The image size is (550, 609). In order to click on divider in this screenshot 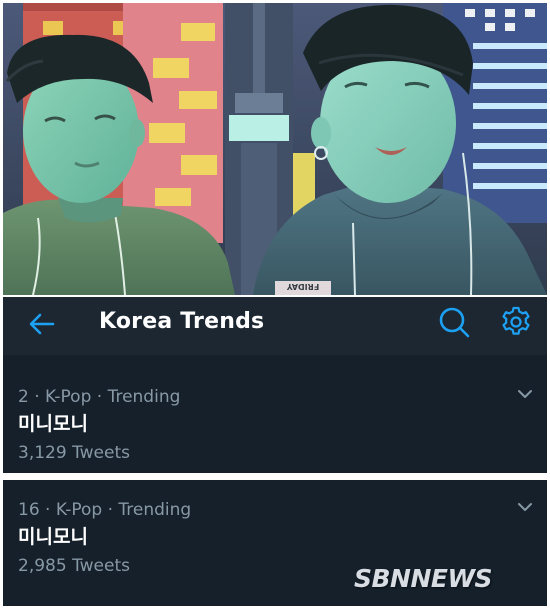, I will do `click(275, 361)`.